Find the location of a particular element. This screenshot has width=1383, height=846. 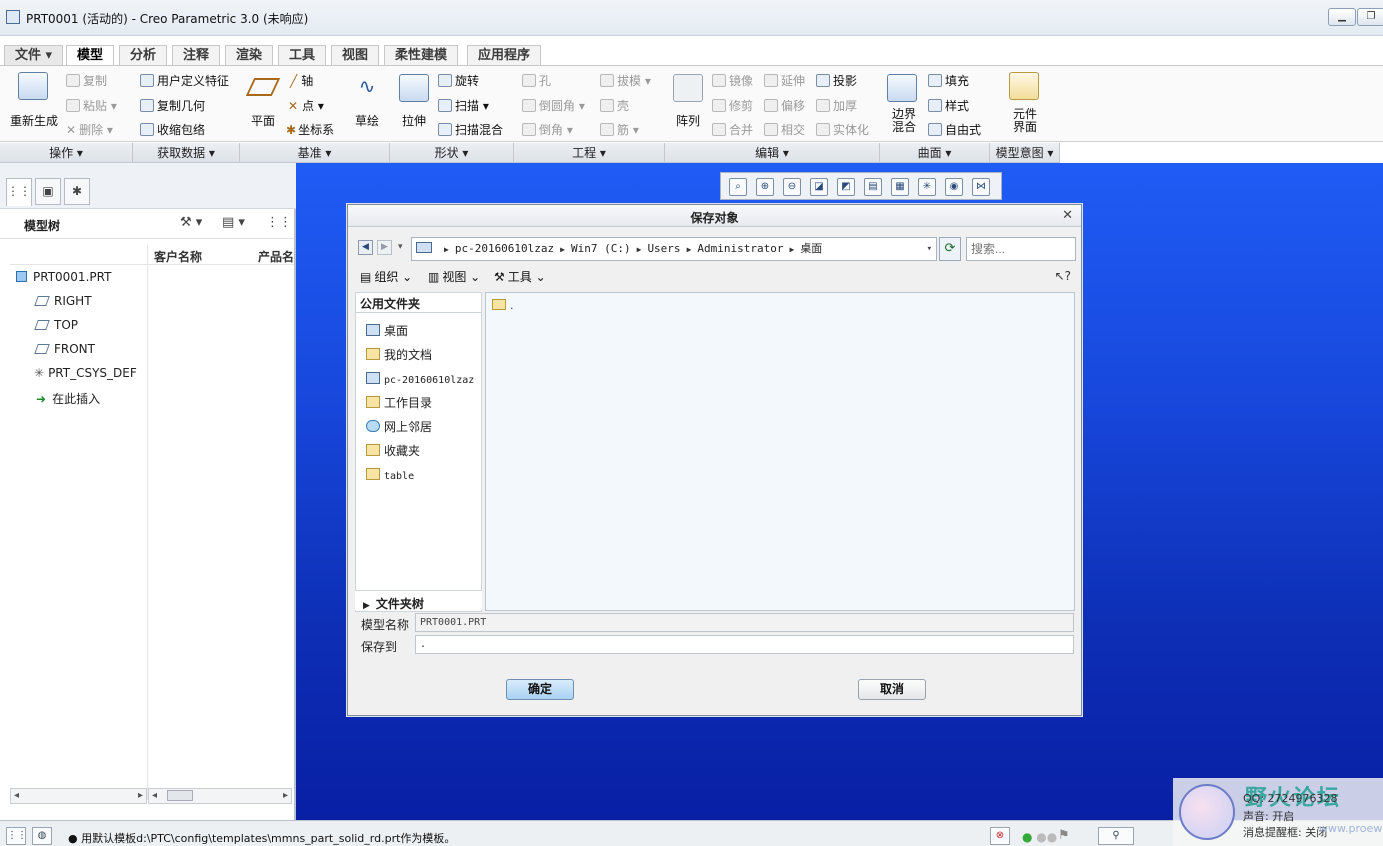

place-my-documents: 我的文档 is located at coordinates (399, 354).